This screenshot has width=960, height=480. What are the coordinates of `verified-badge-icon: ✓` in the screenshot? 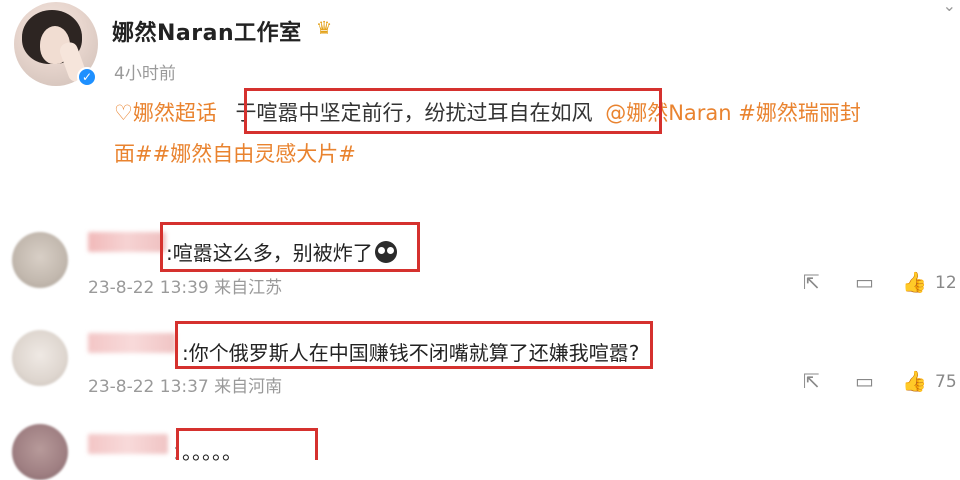 It's located at (87, 77).